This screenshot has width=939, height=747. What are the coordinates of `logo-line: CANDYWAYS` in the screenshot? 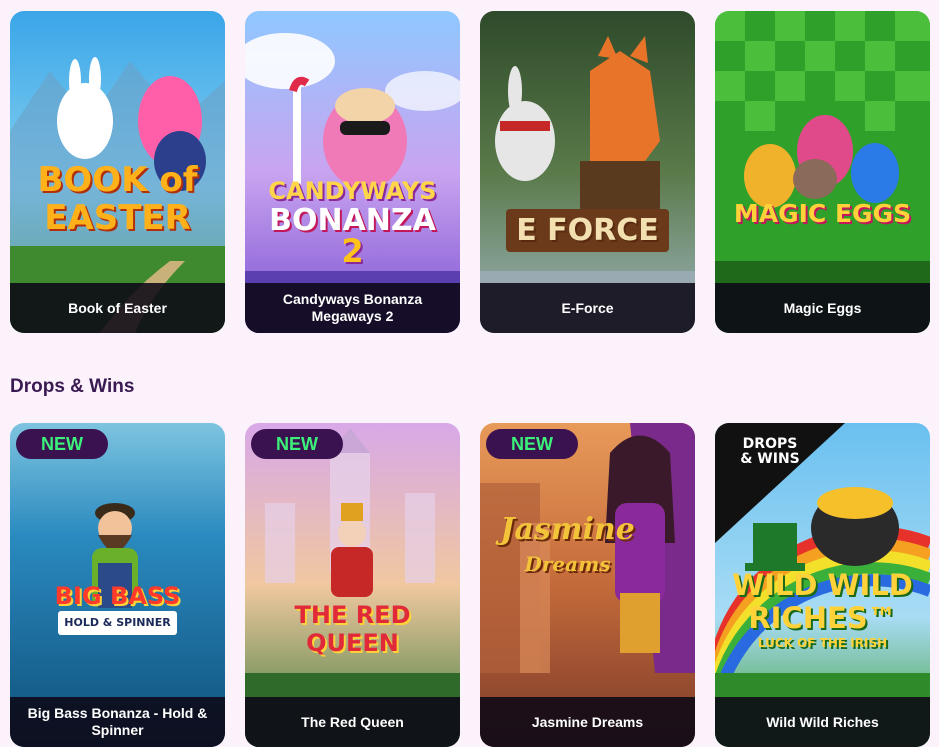 It's located at (352, 191).